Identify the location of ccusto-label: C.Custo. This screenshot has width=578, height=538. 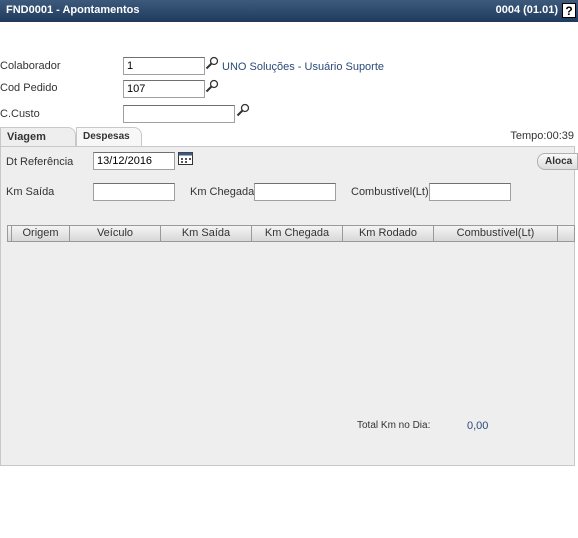
(20, 114).